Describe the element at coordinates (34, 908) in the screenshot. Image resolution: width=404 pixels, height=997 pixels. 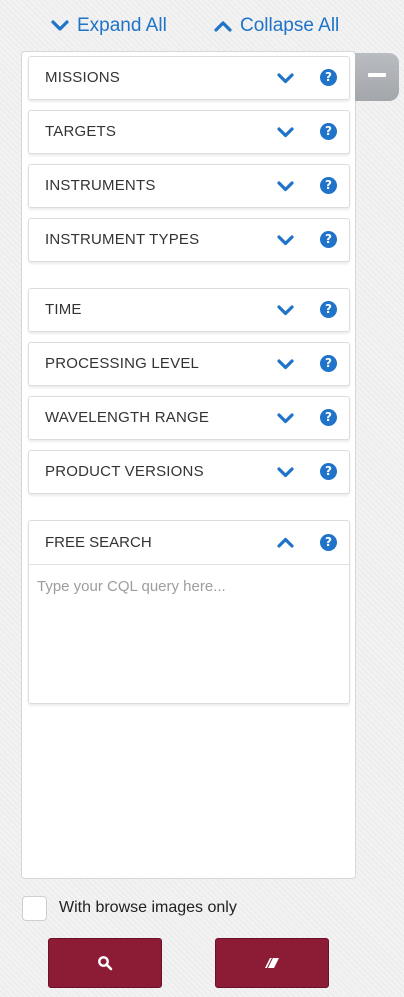
I see `browse-images-checkbox` at that location.